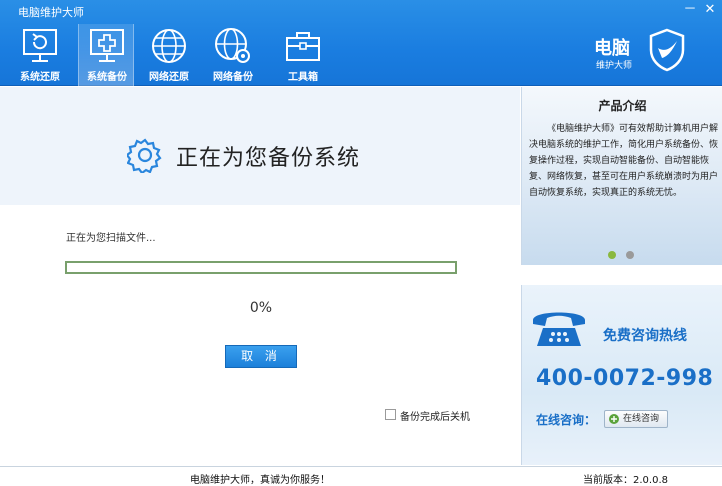 The image size is (722, 486). I want to click on toolbar-network-restore: 网络还原, so click(169, 54).